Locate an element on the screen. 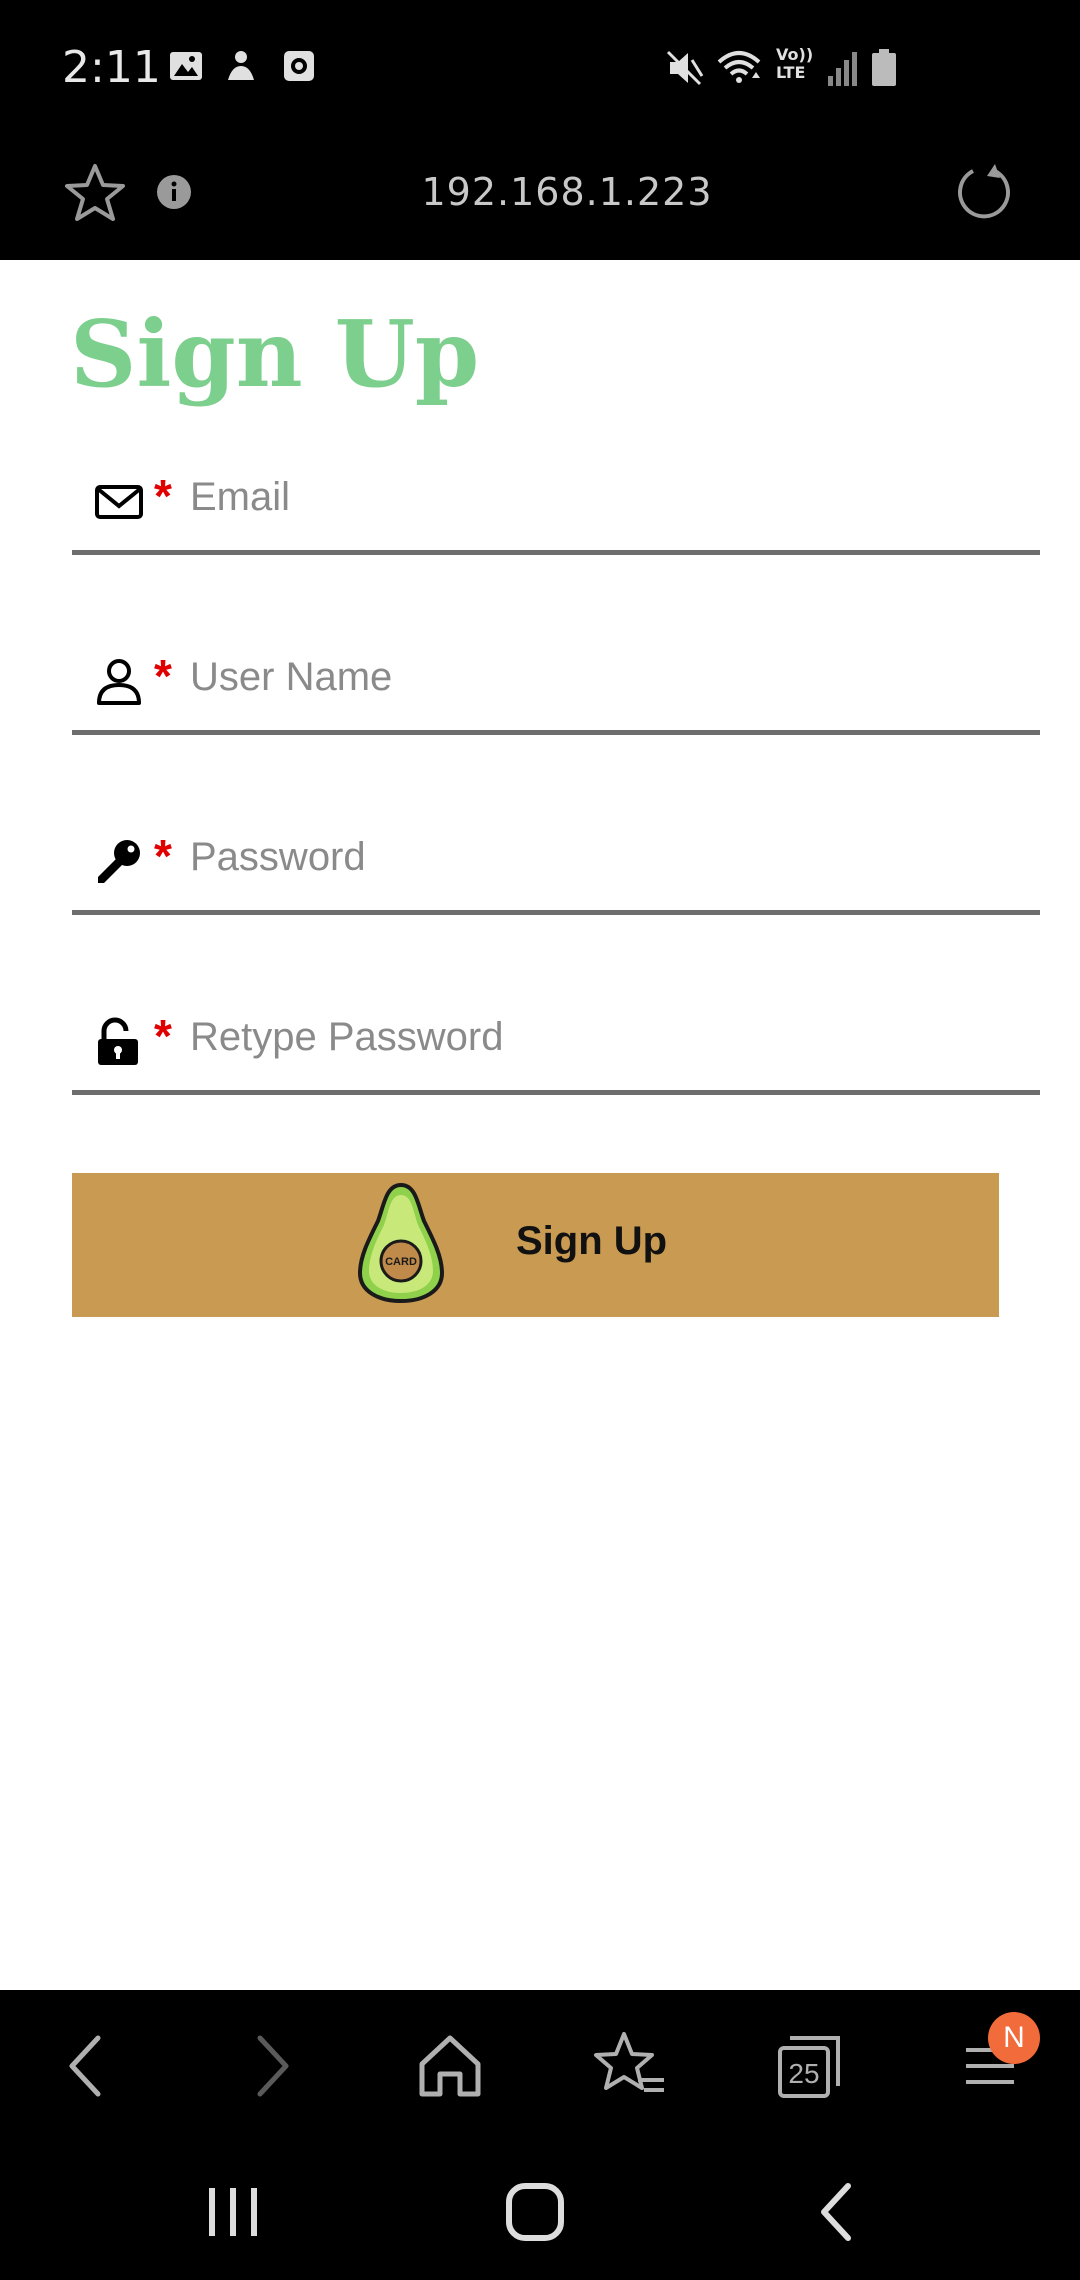  signal-icon is located at coordinates (842, 69).